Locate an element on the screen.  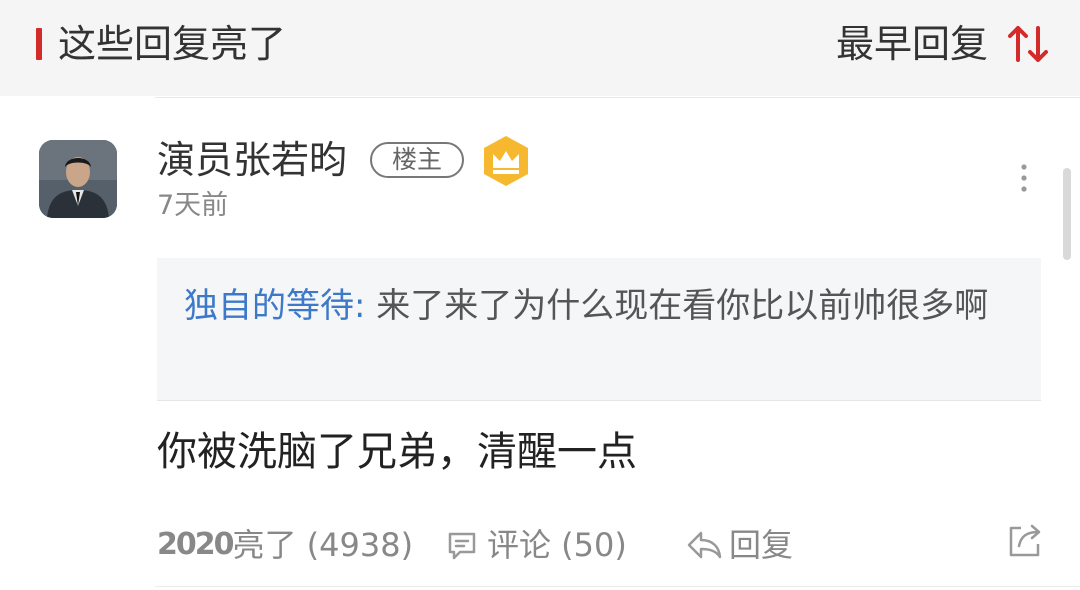
reply-label: 回复 is located at coordinates (761, 545).